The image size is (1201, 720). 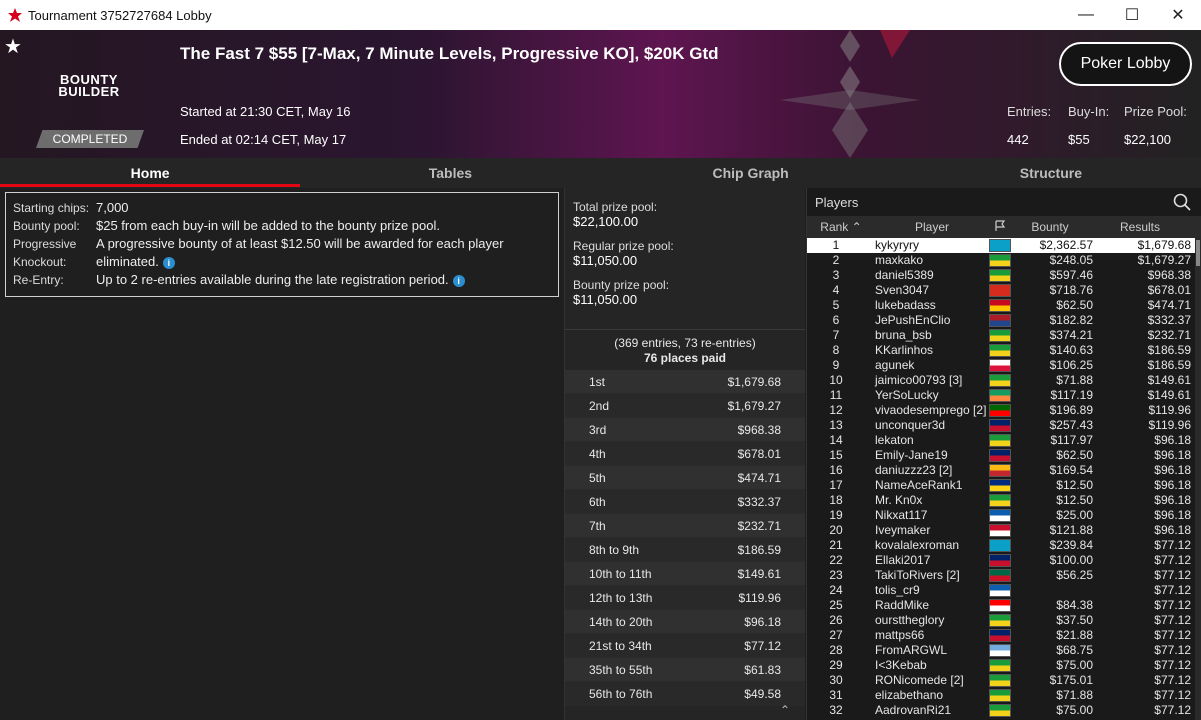 I want to click on payout-amount: $119.96, so click(x=760, y=598).